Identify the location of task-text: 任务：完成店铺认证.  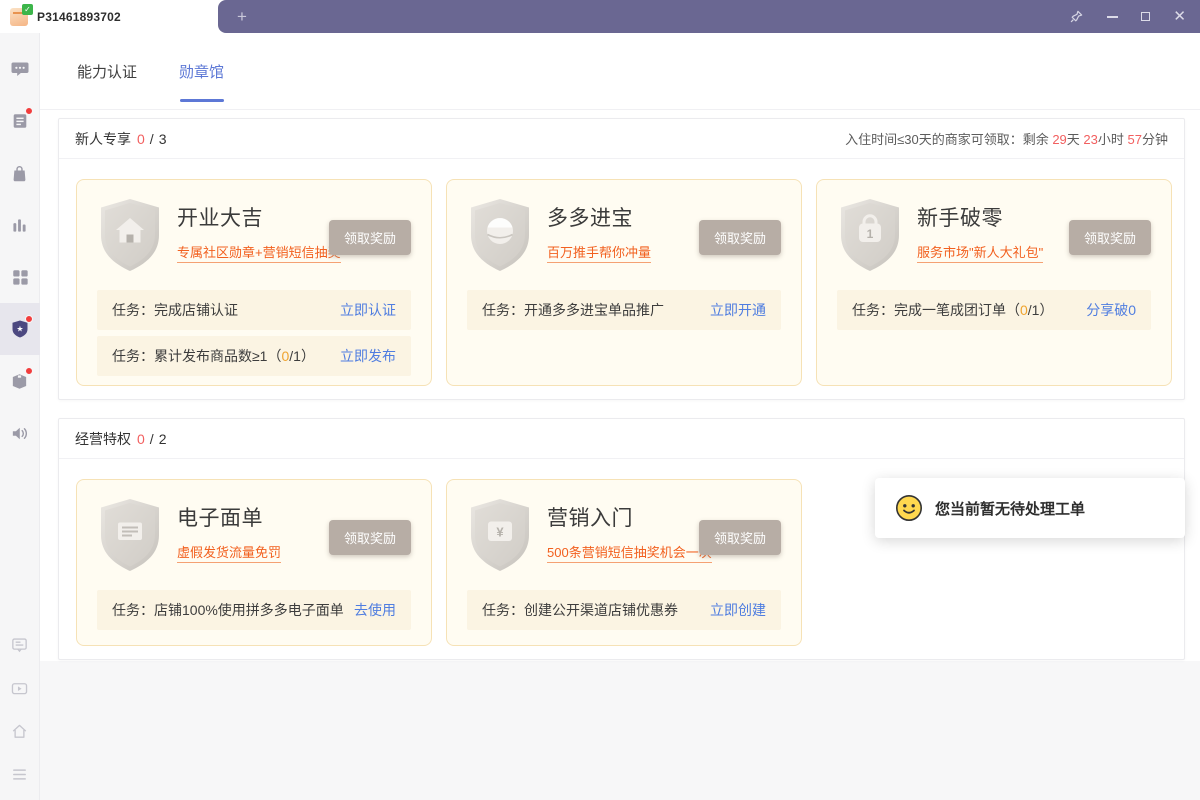
(175, 310).